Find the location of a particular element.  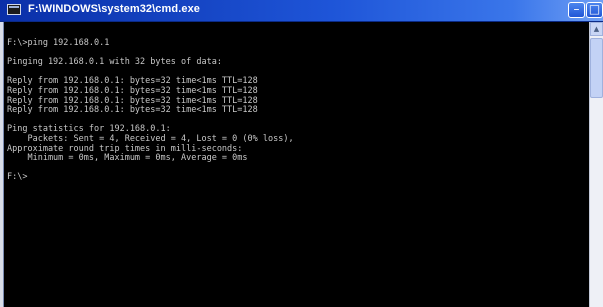

console-line-prompt: F:\> is located at coordinates (17, 177).